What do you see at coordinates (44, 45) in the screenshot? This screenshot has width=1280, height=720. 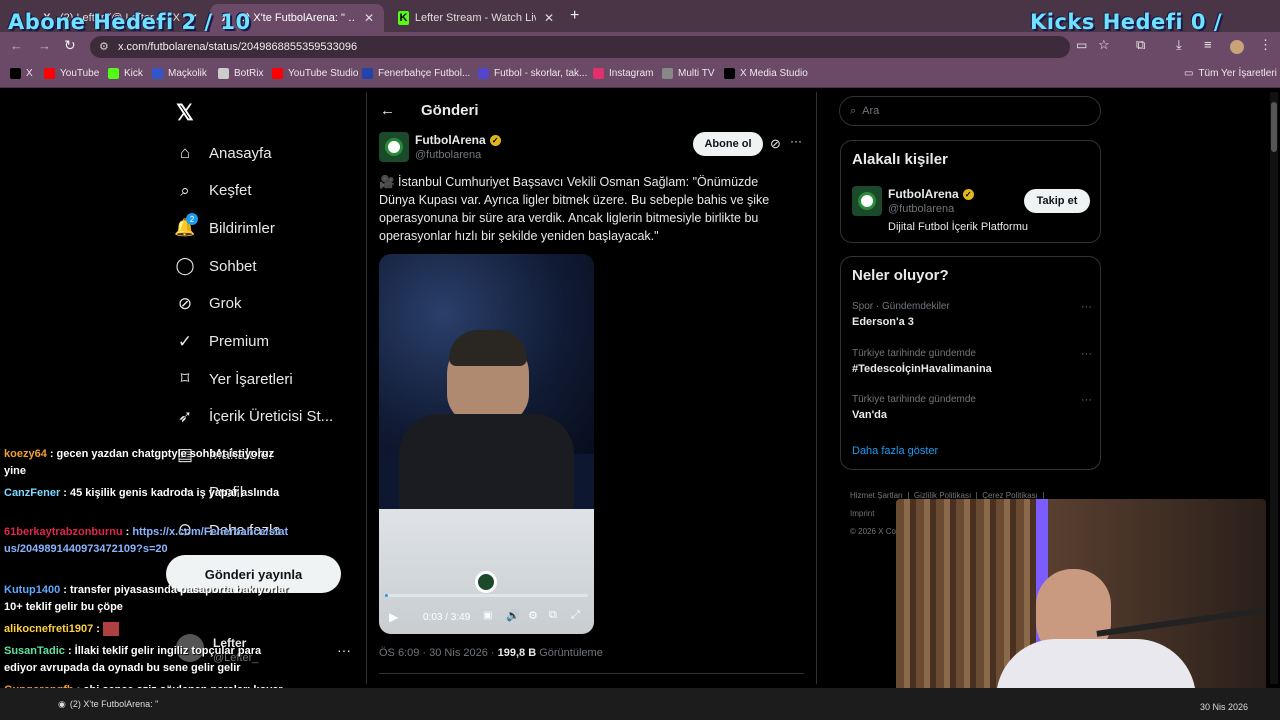 I see `forward-icon: →` at bounding box center [44, 45].